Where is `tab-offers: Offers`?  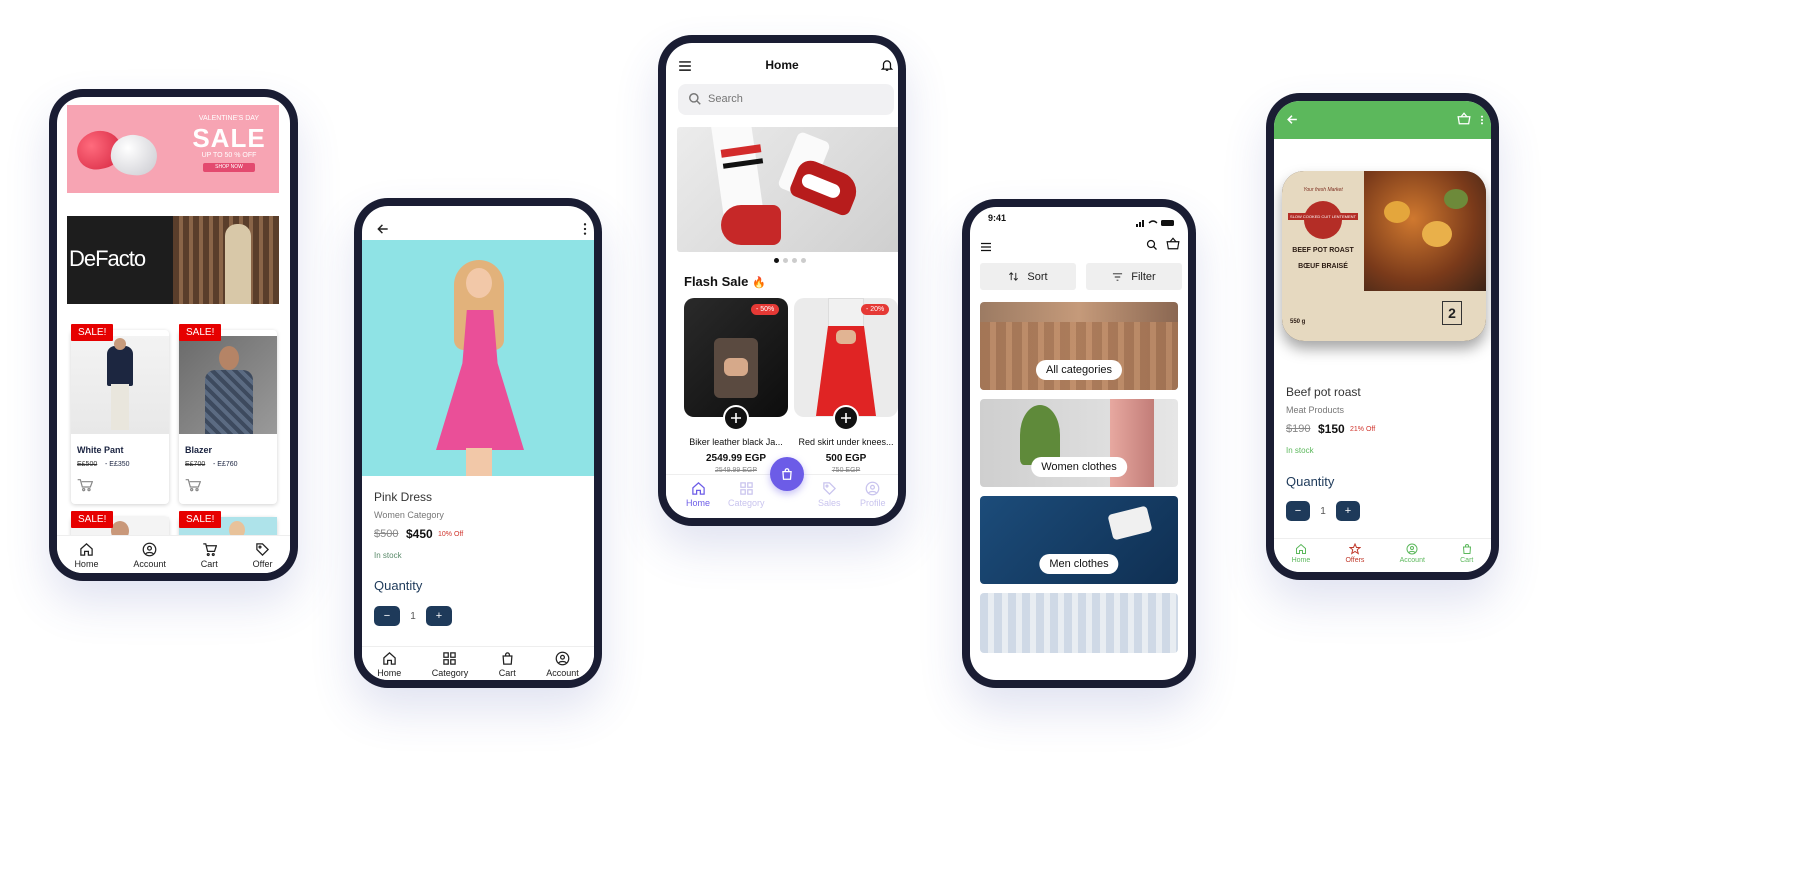
tab-offers: Offers is located at coordinates (1354, 553).